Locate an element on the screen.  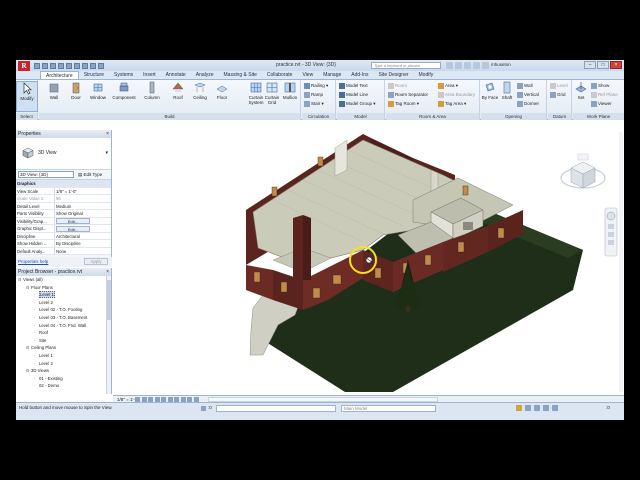
property-value: Medium is located at coordinates (63, 206).